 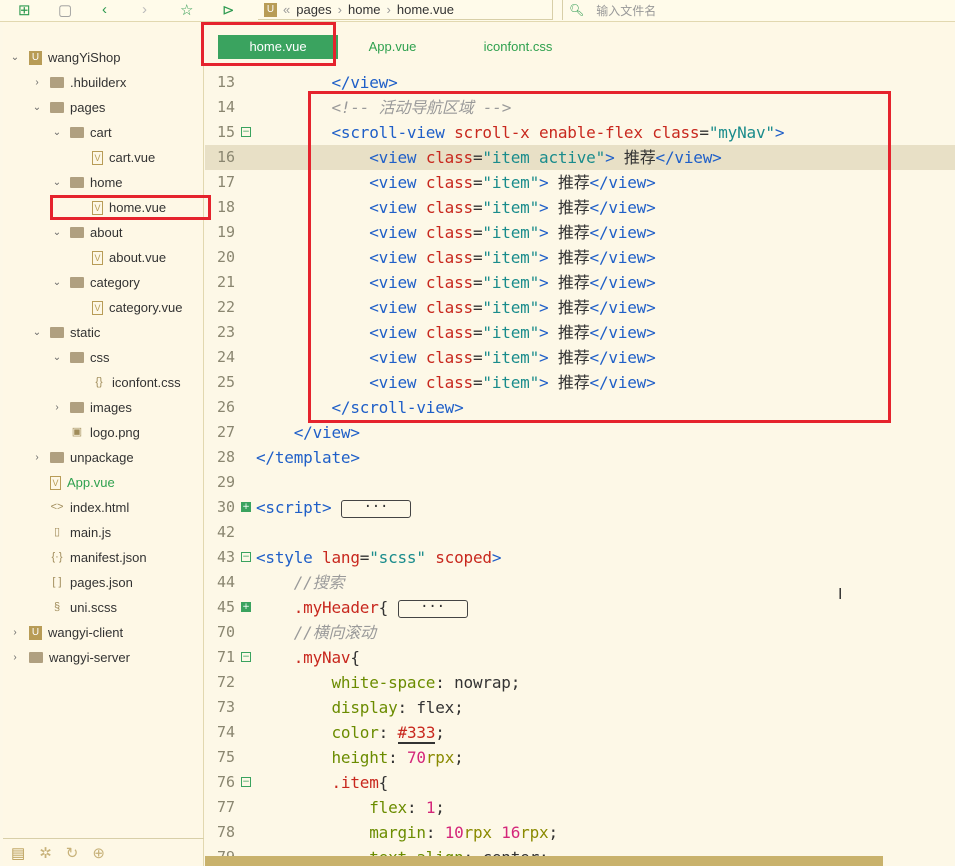 I want to click on tree-item: ⌄ pages, so click(x=69, y=107).